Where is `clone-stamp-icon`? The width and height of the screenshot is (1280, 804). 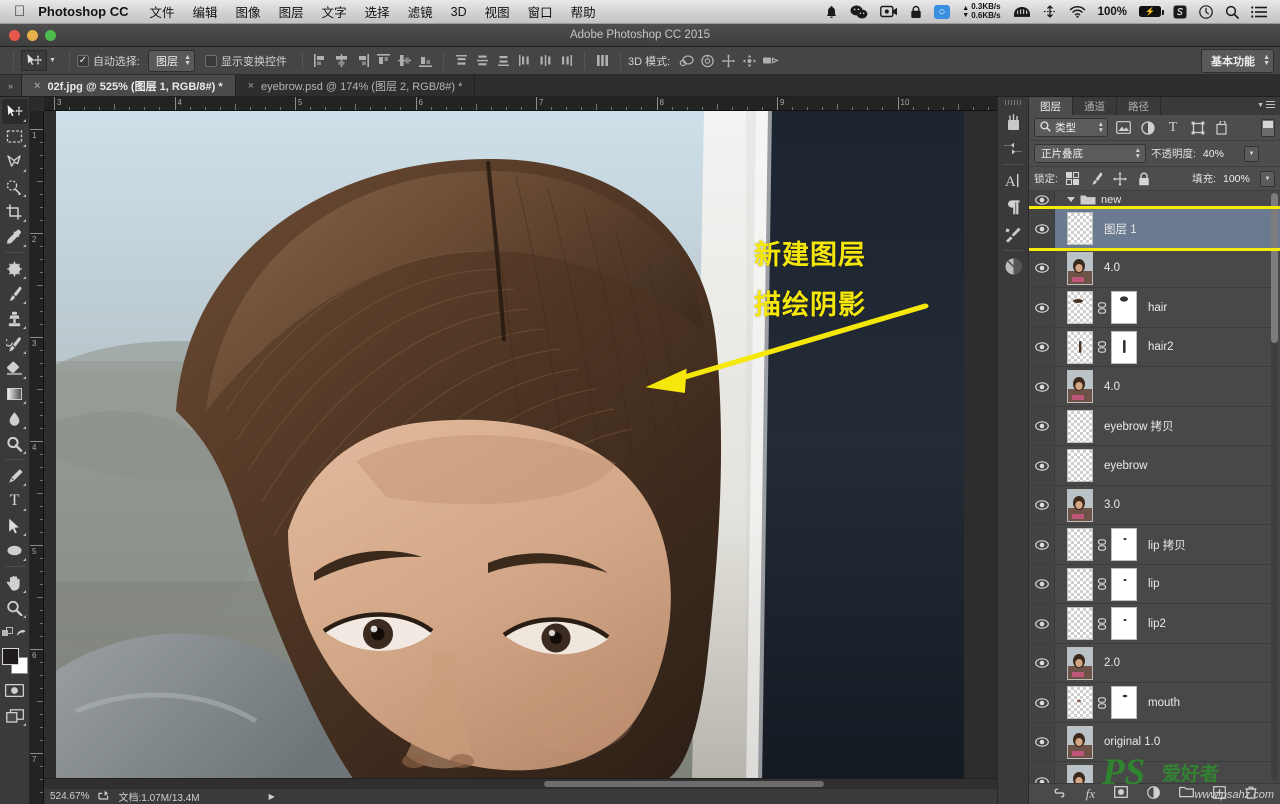
clone-stamp-icon is located at coordinates (15, 318).